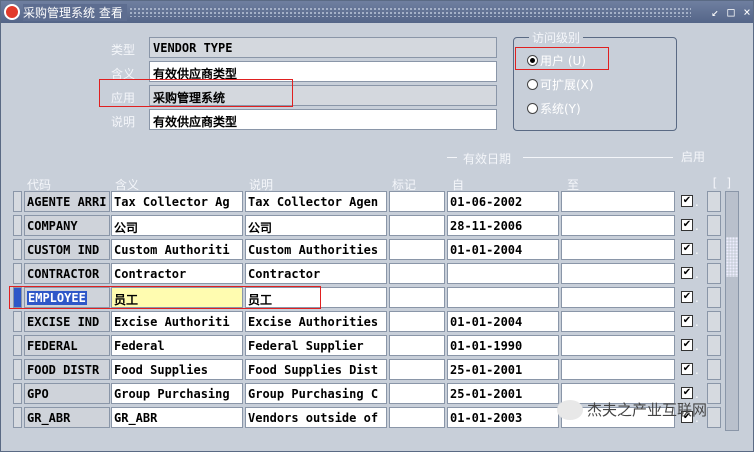  What do you see at coordinates (503, 225) in the screenshot?
I see `cell-from-date: 28-11-2006` at bounding box center [503, 225].